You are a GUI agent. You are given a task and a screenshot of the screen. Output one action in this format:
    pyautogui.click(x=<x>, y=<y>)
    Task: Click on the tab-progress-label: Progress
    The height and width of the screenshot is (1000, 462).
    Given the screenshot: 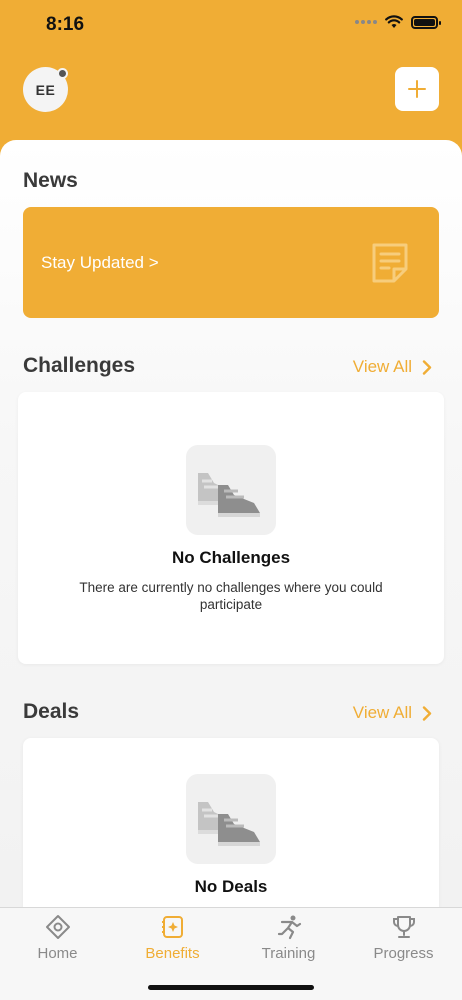 What is the action you would take?
    pyautogui.click(x=403, y=953)
    